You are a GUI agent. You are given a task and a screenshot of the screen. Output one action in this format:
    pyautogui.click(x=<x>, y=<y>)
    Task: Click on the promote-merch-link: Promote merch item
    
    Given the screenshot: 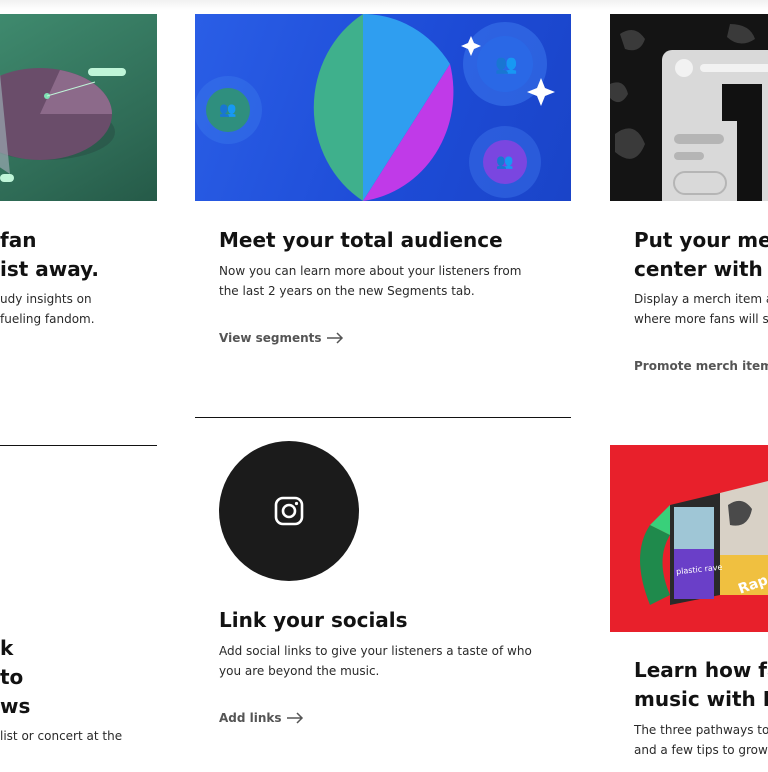 What is the action you would take?
    pyautogui.click(x=701, y=366)
    